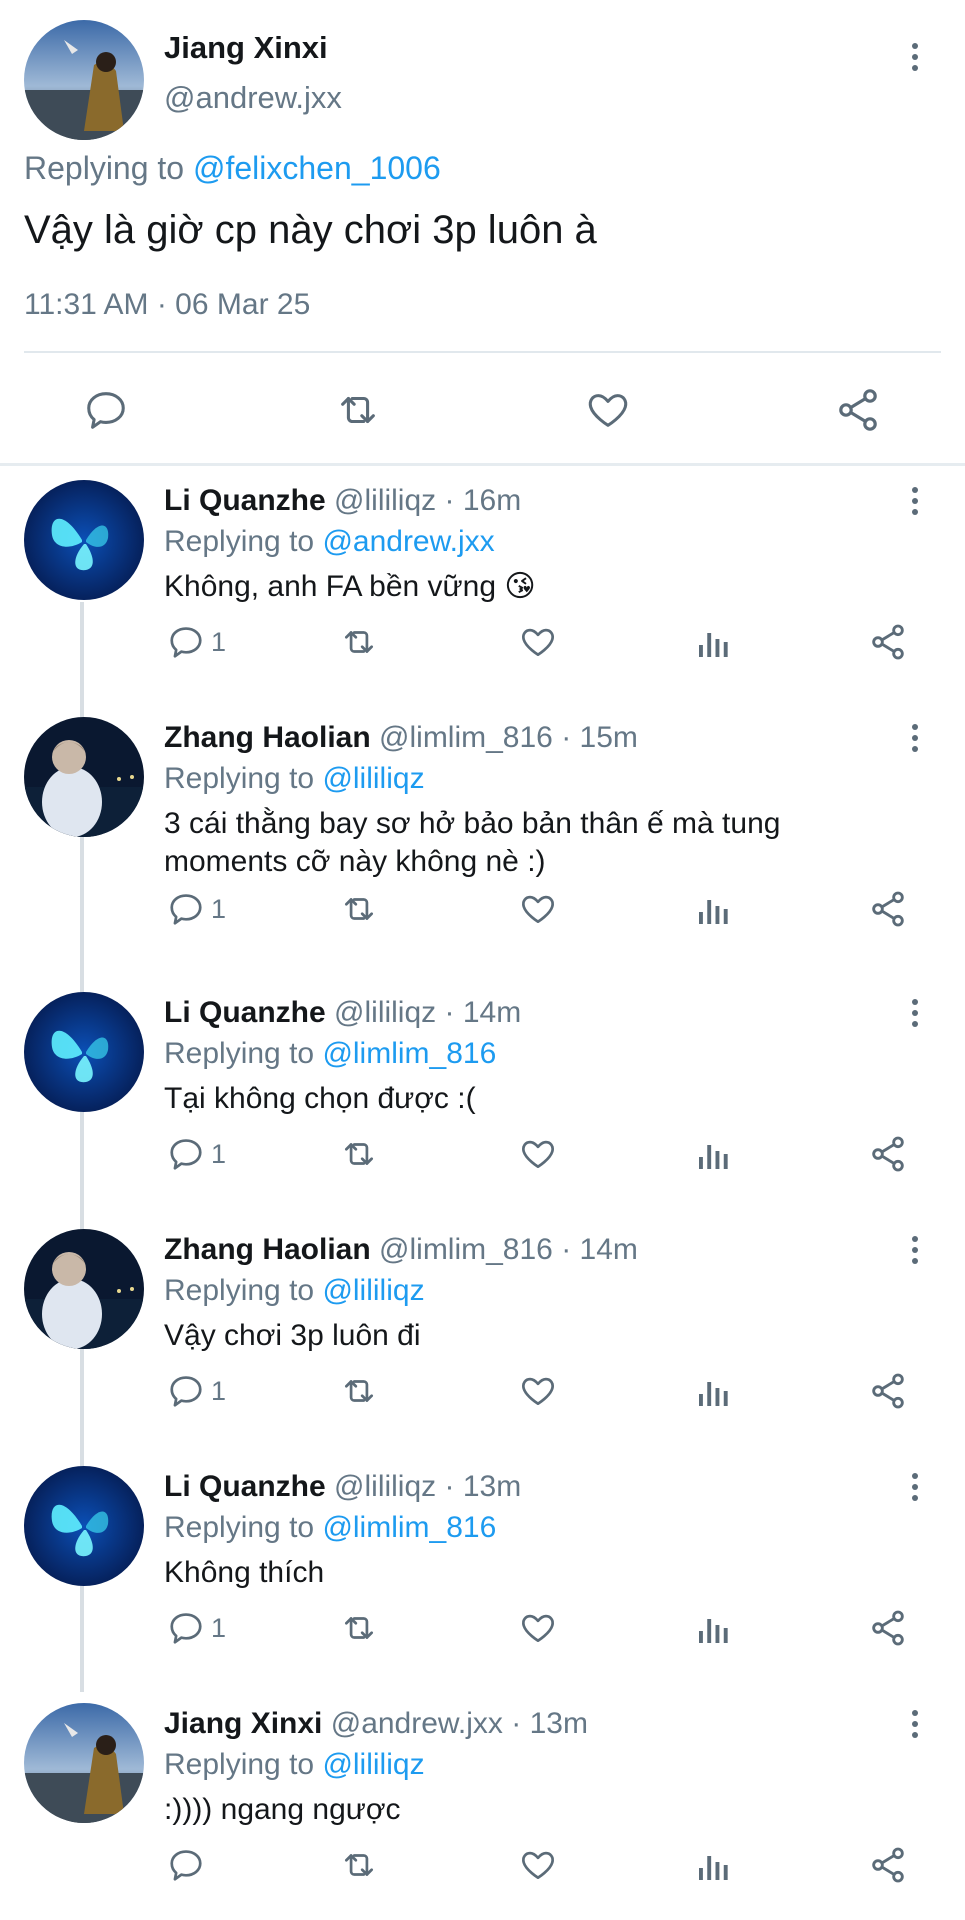 This screenshot has height=1920, width=965. What do you see at coordinates (253, 98) in the screenshot?
I see `author-handle: @andrew.jxx` at bounding box center [253, 98].